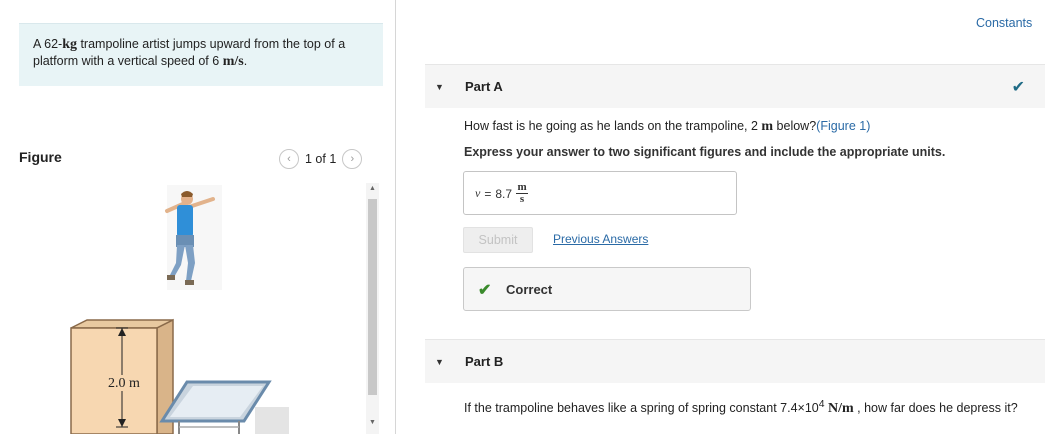 This screenshot has height=434, width=1060. Describe the element at coordinates (821, 404) in the screenshot. I see `part-b-exponent: 4` at that location.